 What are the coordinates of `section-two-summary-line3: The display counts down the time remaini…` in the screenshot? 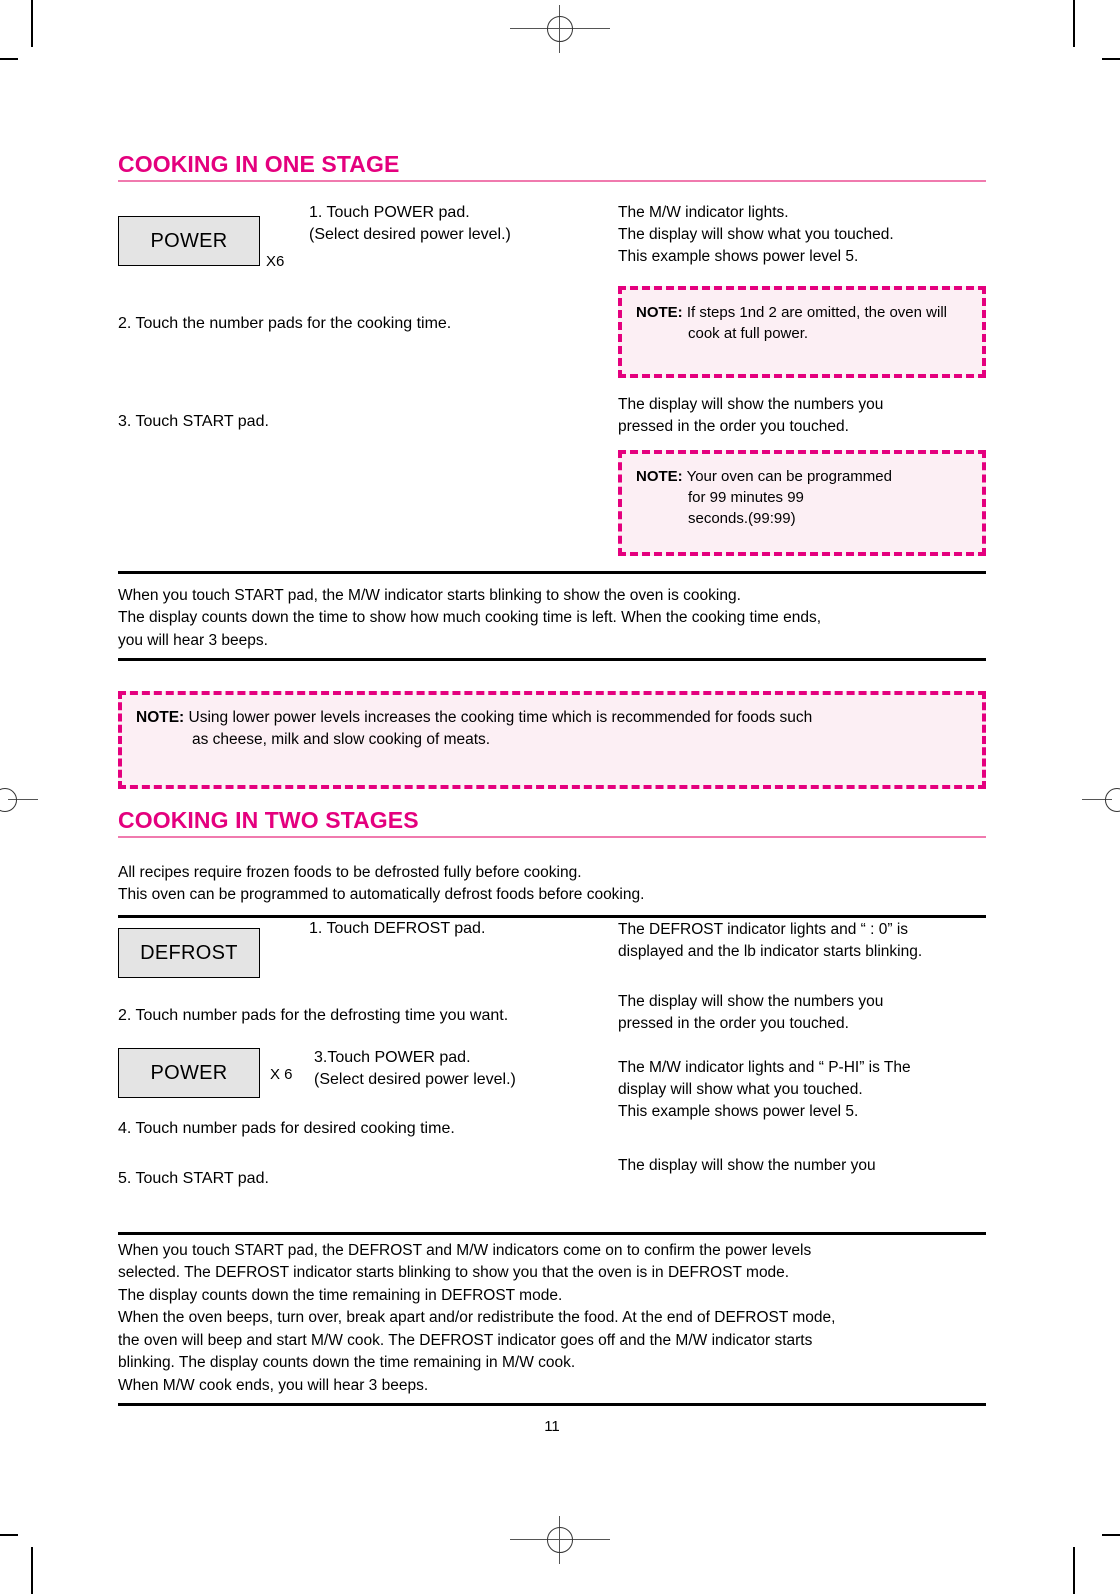 It's located at (340, 1295).